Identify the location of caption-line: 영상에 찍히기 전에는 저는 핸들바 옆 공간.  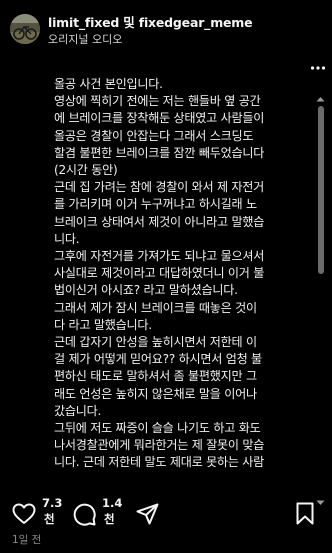
(157, 101).